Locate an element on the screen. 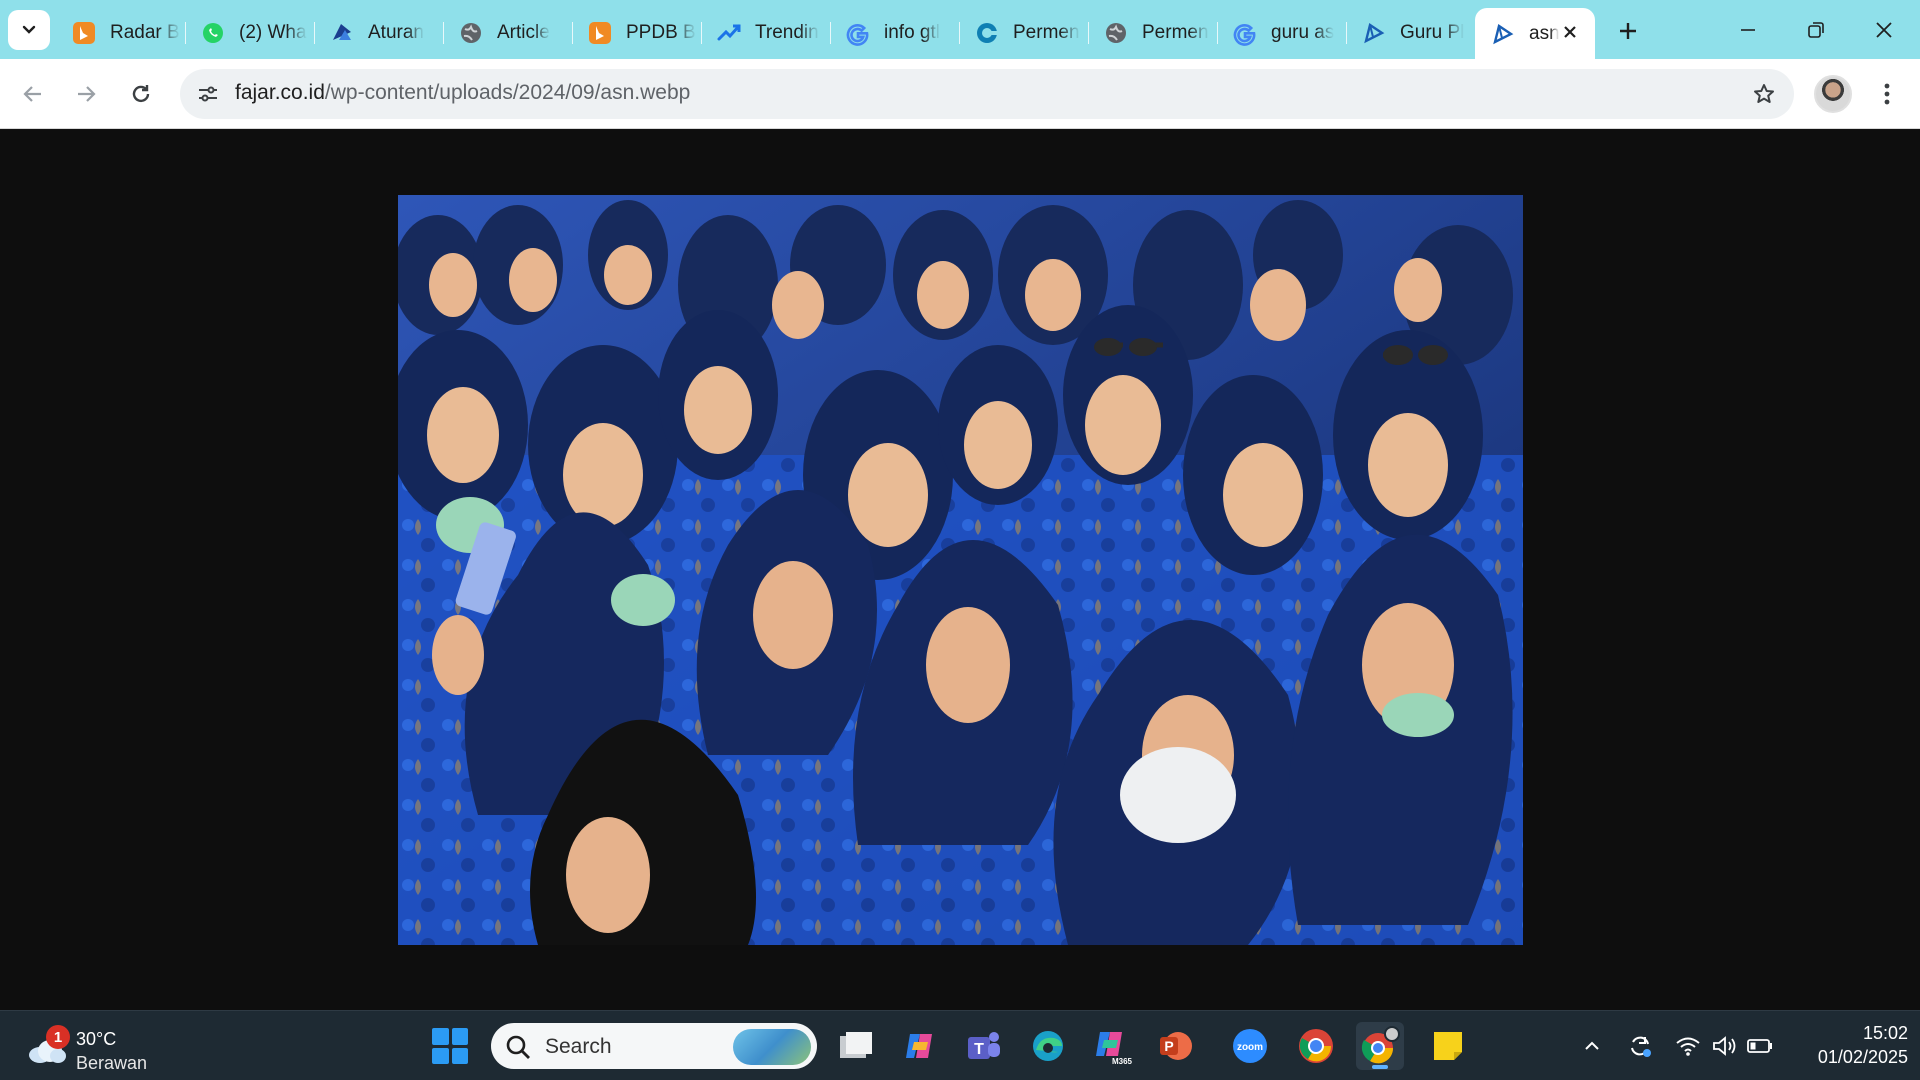  tab-trending: Trendin is located at coordinates (765, 32).